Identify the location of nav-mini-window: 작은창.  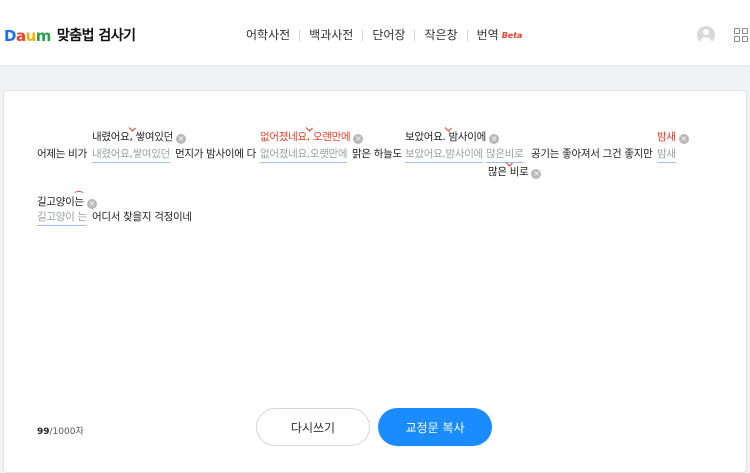
(440, 35).